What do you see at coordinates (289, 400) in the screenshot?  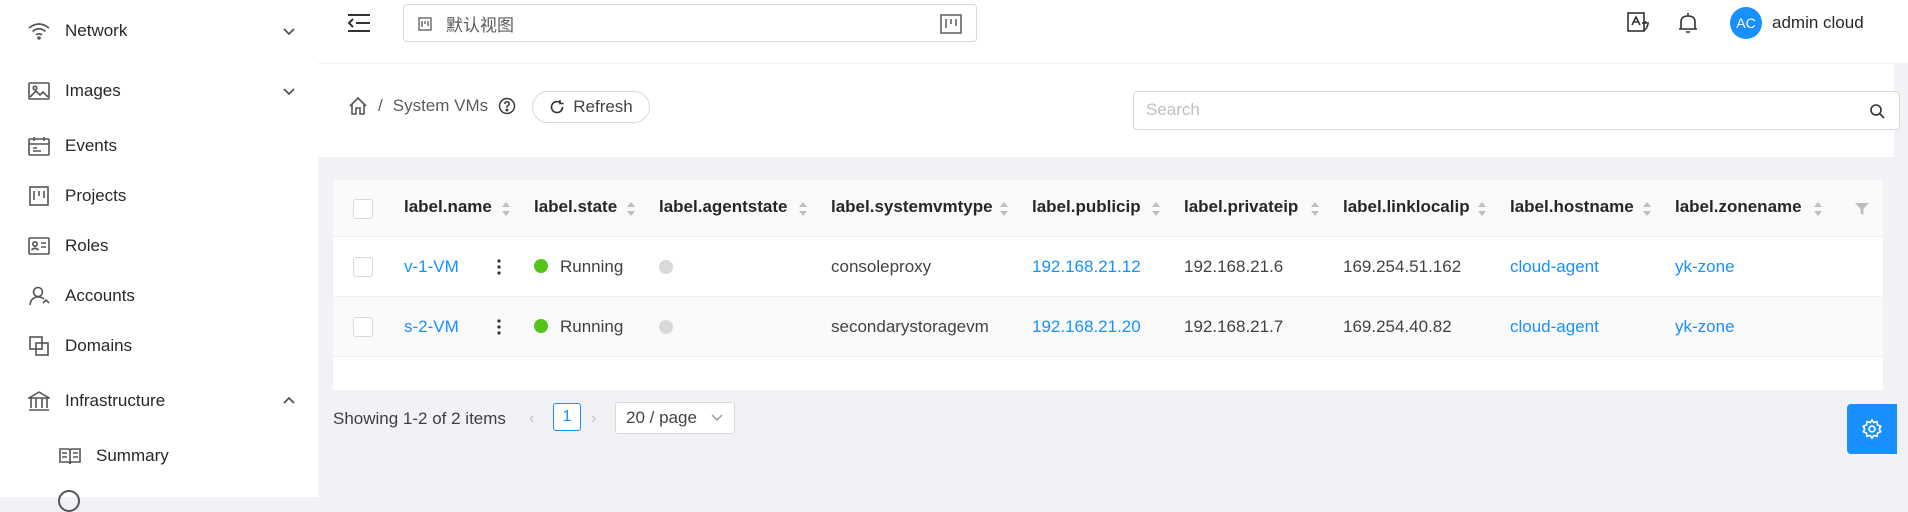 I see `chevron-up-icon` at bounding box center [289, 400].